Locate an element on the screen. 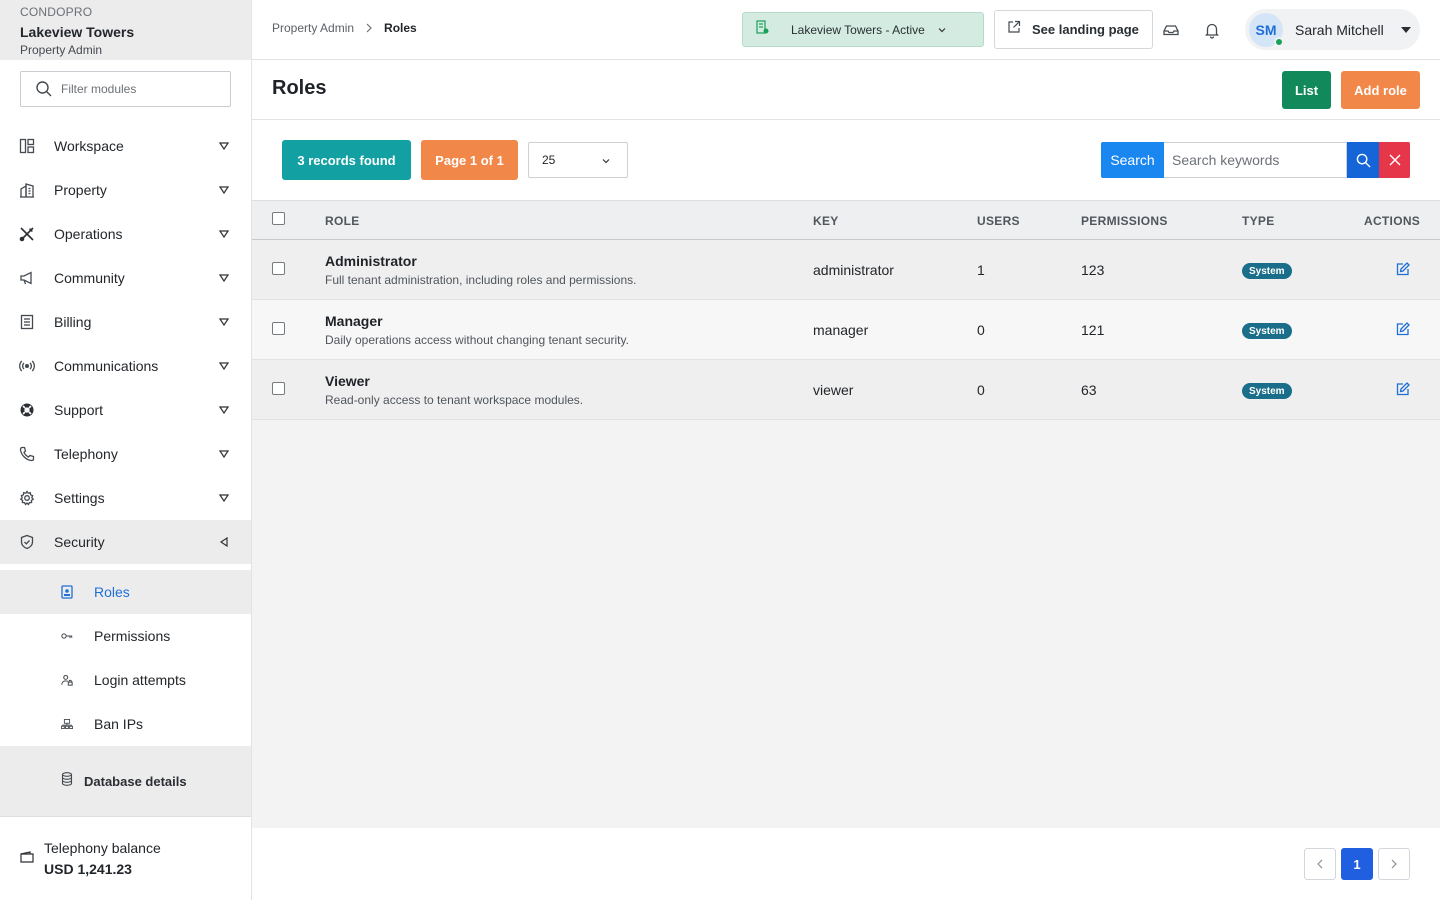 This screenshot has width=1440, height=900. search-field is located at coordinates (1255, 160).